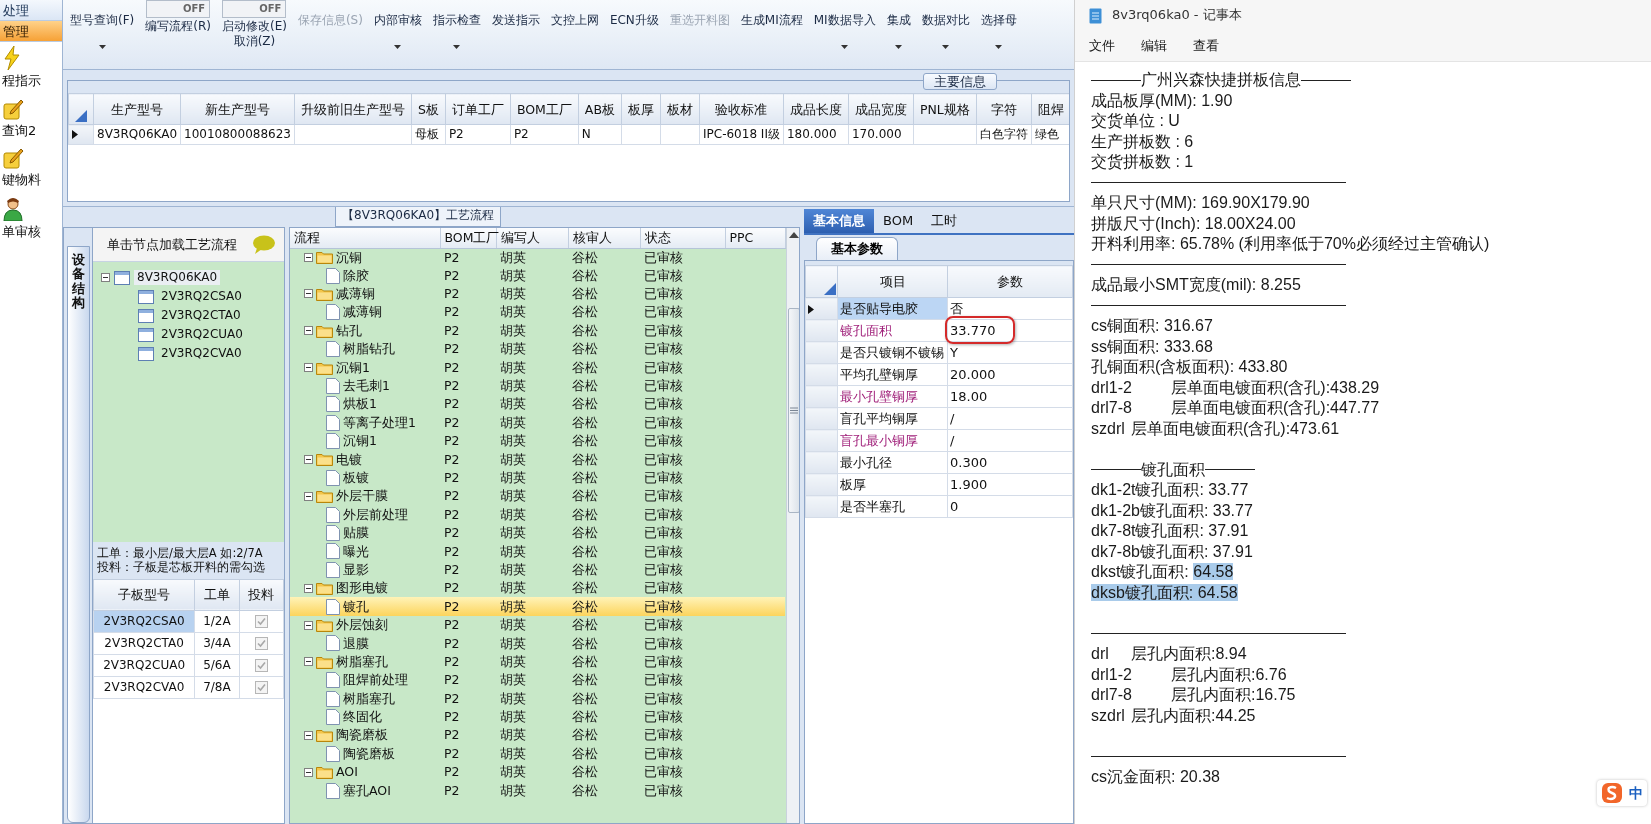 Image resolution: width=1651 pixels, height=824 pixels. Describe the element at coordinates (237, 109) in the screenshot. I see `column-header: 新生产型号` at that location.